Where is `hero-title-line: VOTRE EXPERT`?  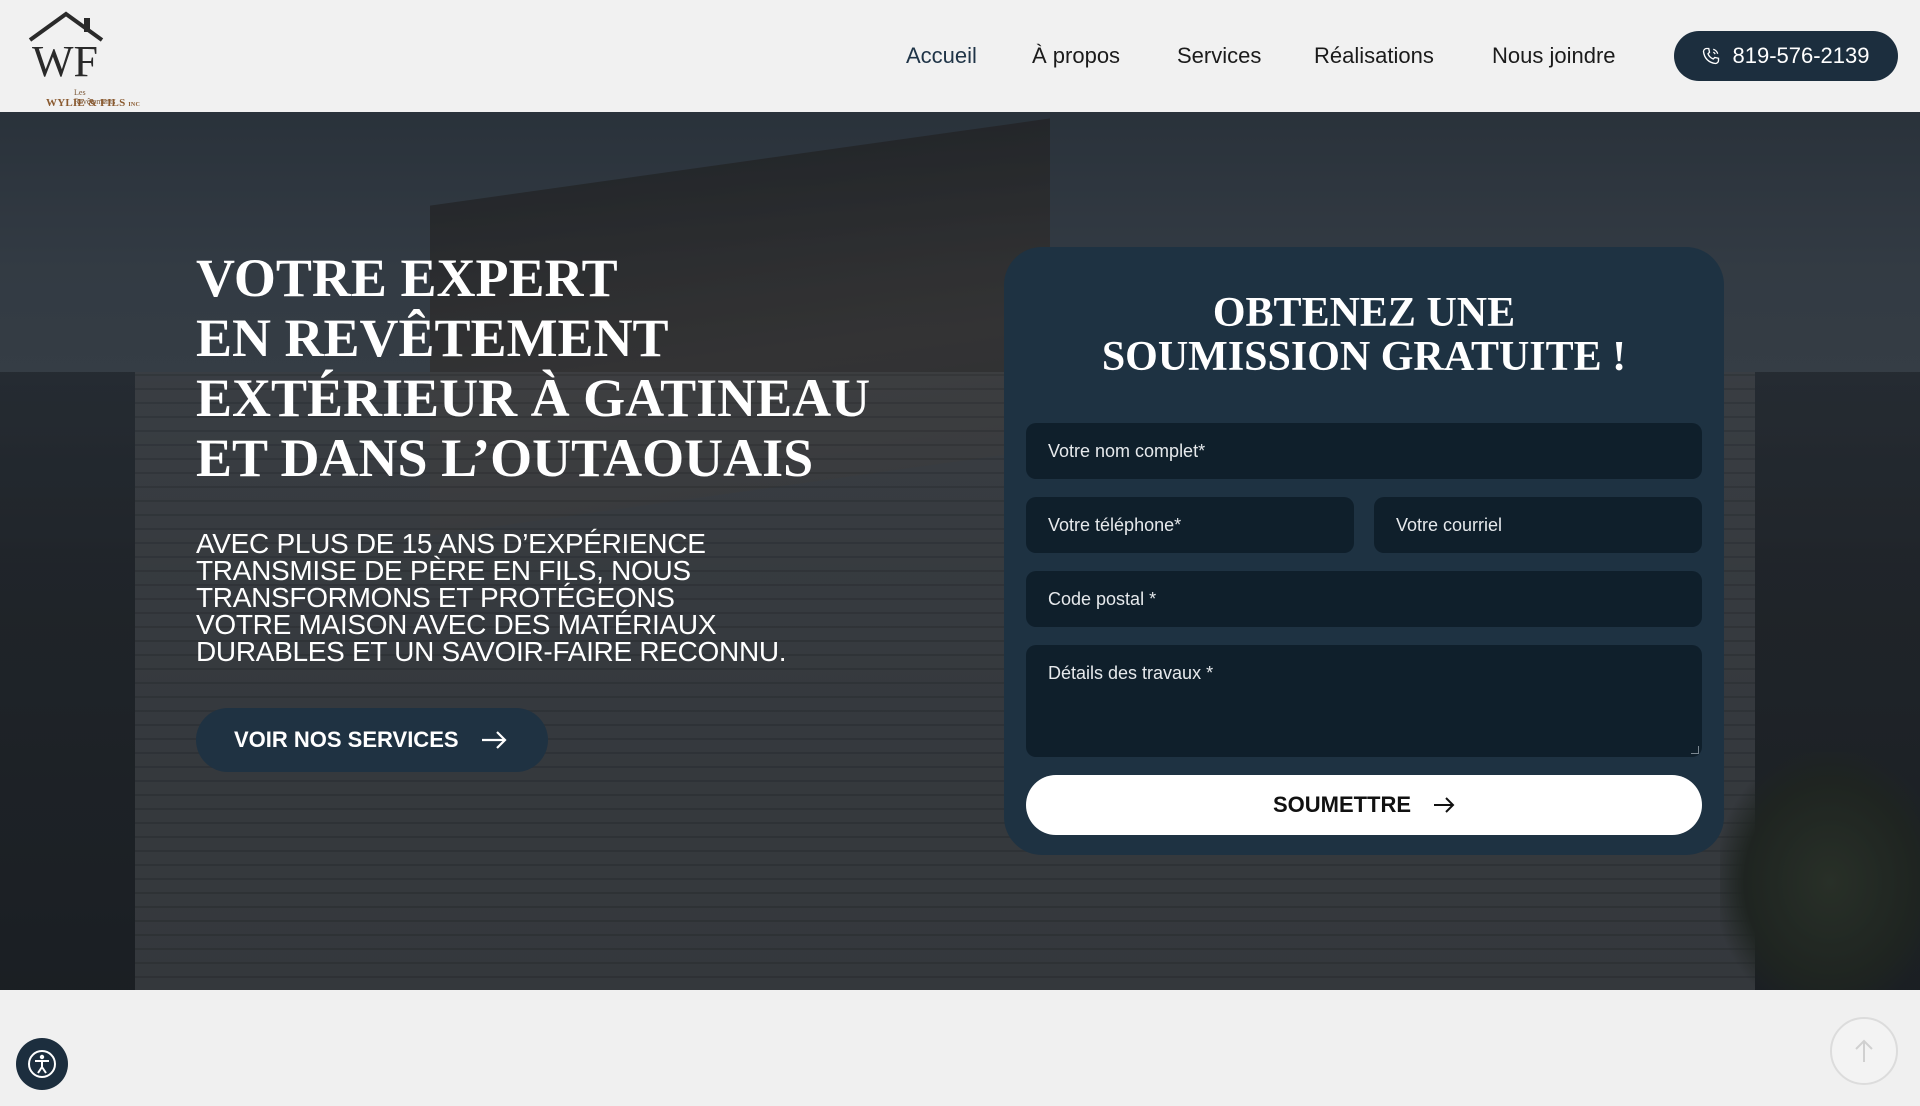
hero-title-line: VOTRE EXPERT is located at coordinates (407, 278).